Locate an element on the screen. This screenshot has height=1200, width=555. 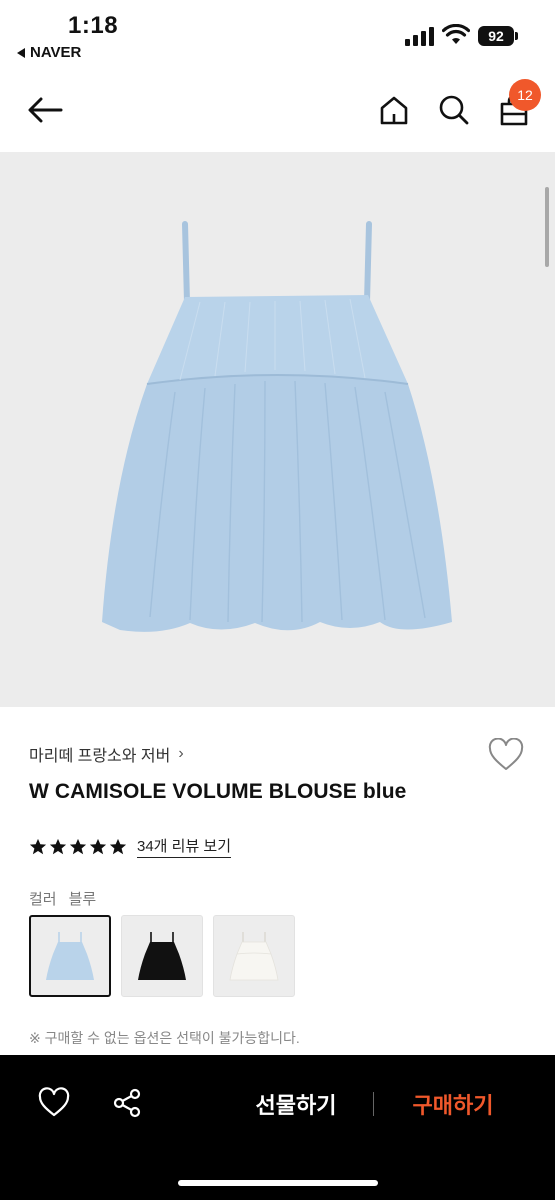
battery-indicator: 92 is located at coordinates (496, 36).